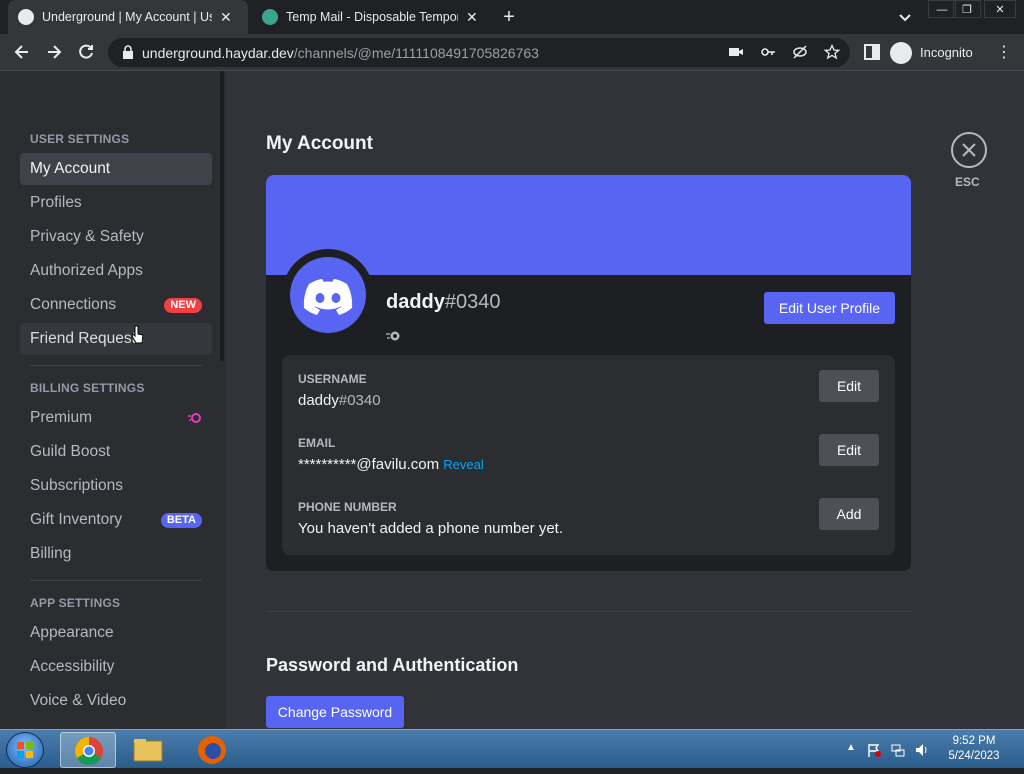  I want to click on avatar, so click(328, 295).